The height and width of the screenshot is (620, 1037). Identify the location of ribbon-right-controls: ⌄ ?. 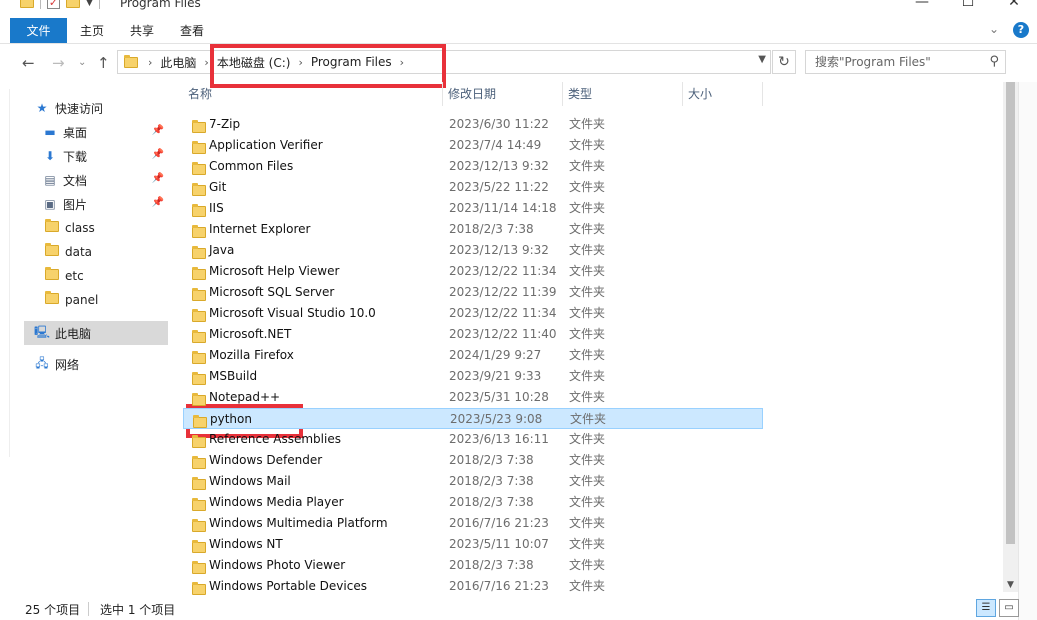
(1009, 30).